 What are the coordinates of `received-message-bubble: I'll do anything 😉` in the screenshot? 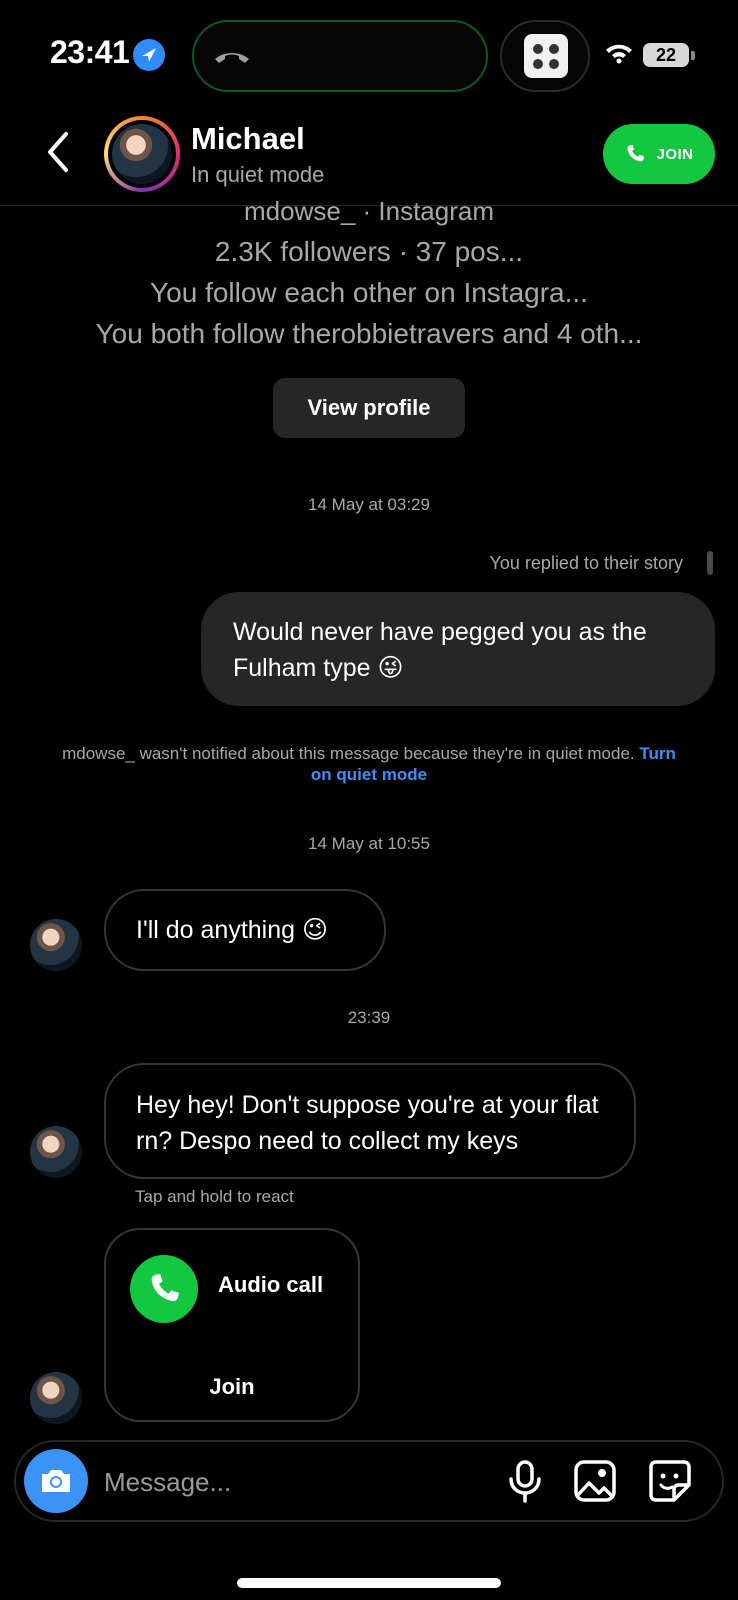 It's located at (245, 930).